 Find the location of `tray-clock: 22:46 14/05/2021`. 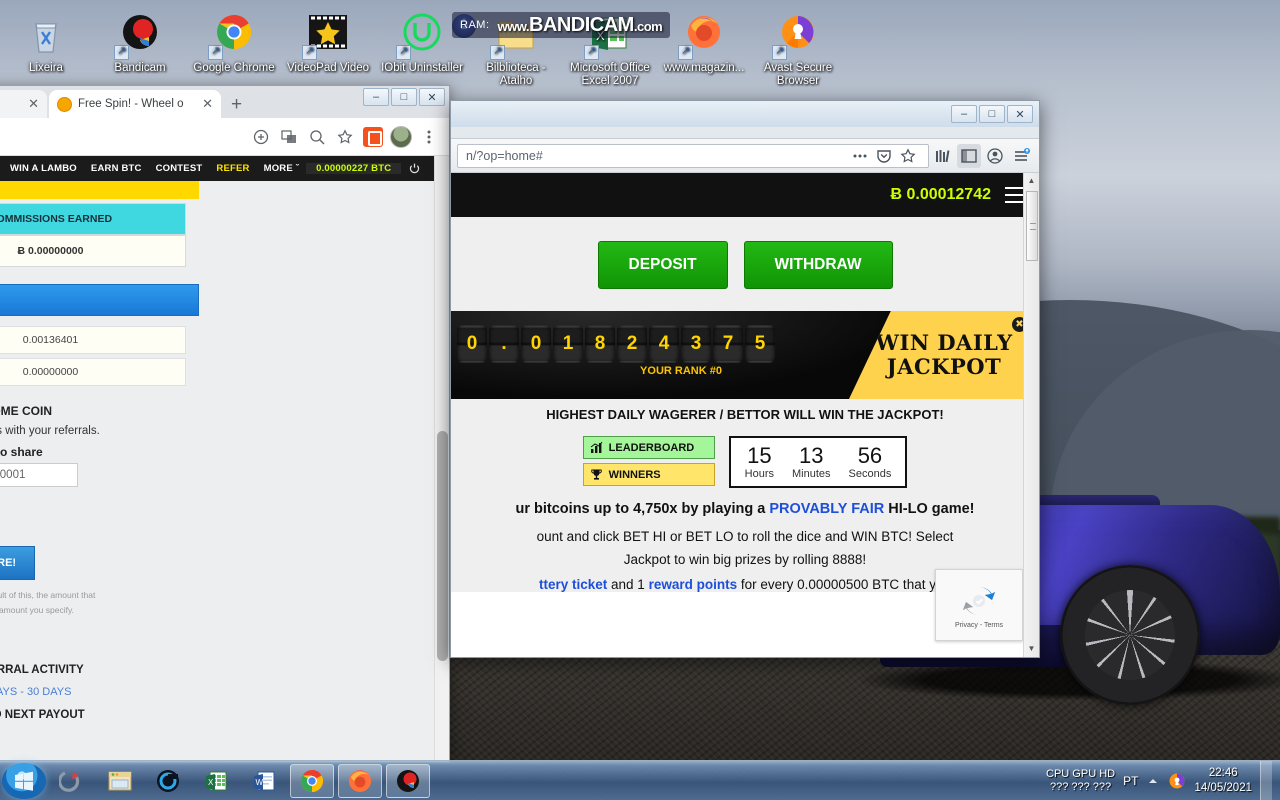

tray-clock: 22:46 14/05/2021 is located at coordinates (1223, 781).